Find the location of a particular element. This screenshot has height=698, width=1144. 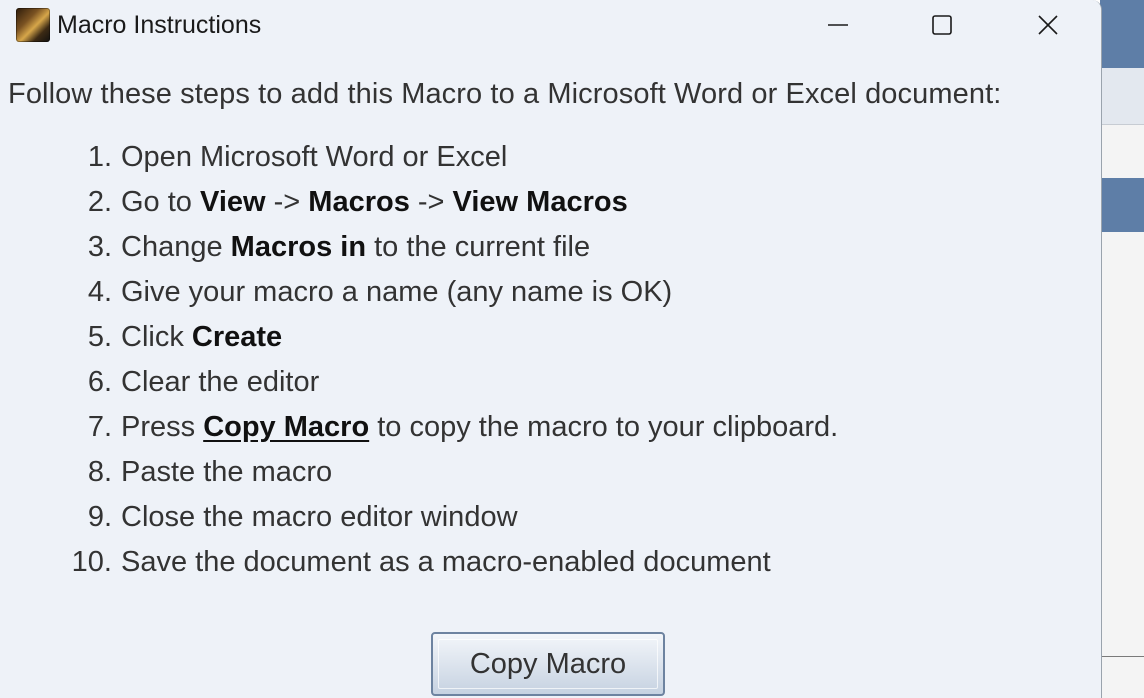

step-text: Open Microsoft Word or Excel is located at coordinates (314, 157).